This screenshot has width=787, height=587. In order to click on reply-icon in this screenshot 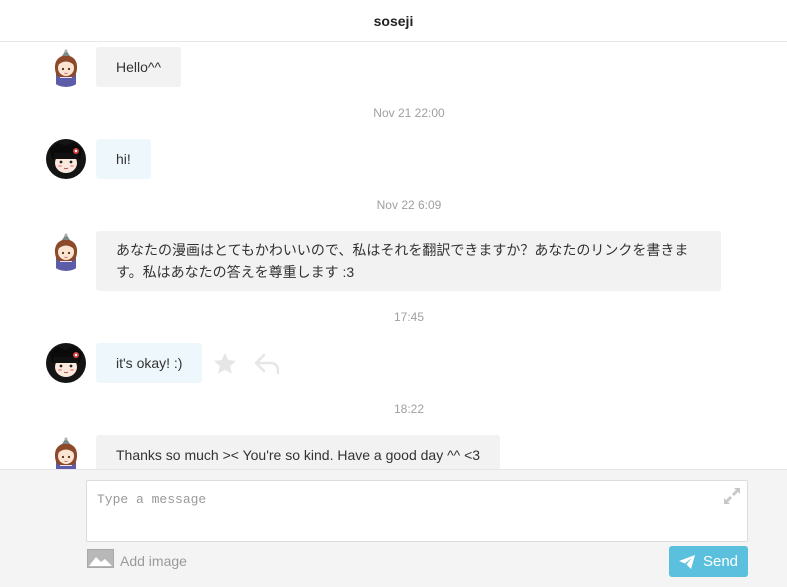, I will do `click(267, 364)`.